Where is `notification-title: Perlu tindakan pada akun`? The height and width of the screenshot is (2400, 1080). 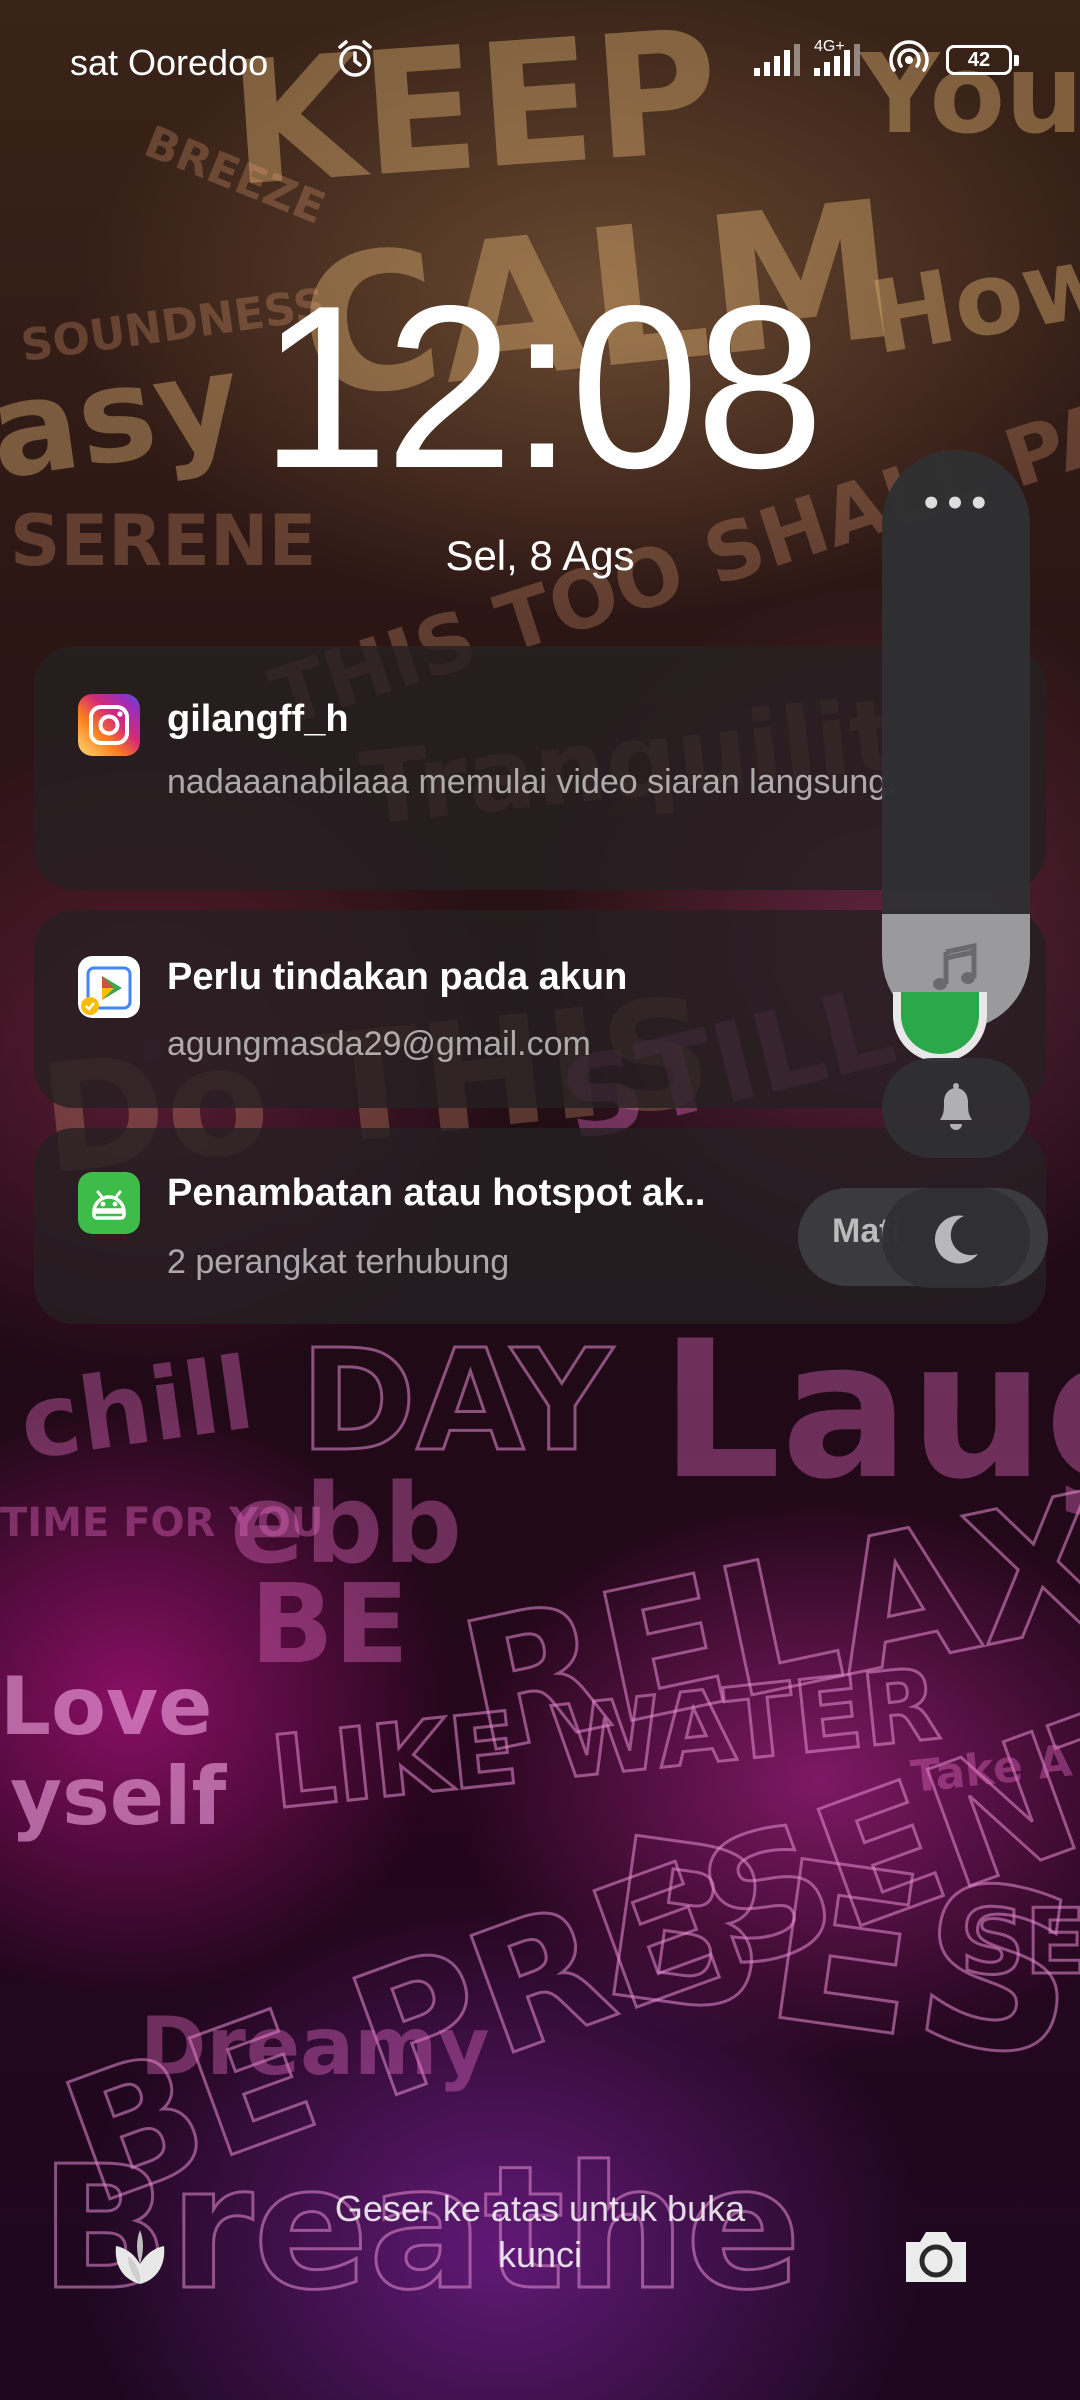 notification-title: Perlu tindakan pada akun is located at coordinates (397, 977).